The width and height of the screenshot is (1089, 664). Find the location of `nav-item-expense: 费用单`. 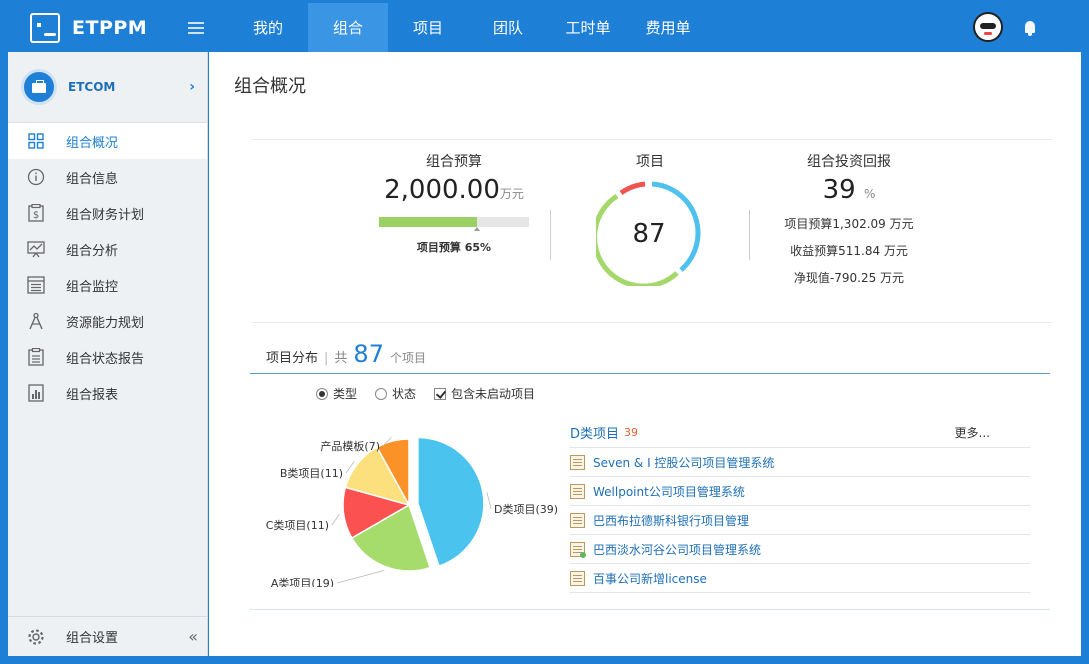

nav-item-expense: 费用单 is located at coordinates (668, 27).